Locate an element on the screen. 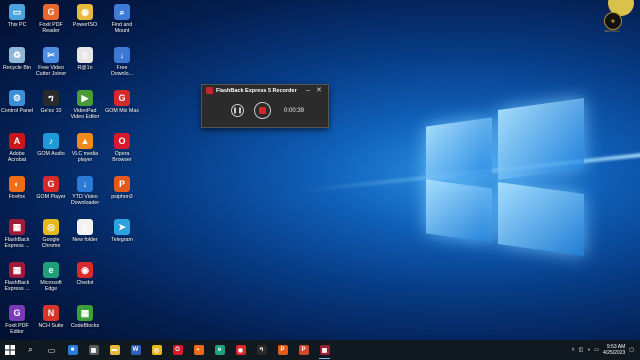 Image resolution: width=640 pixels, height=360 pixels. desktop-icon-nch-suite: N NCH Suite is located at coordinates (51, 317).